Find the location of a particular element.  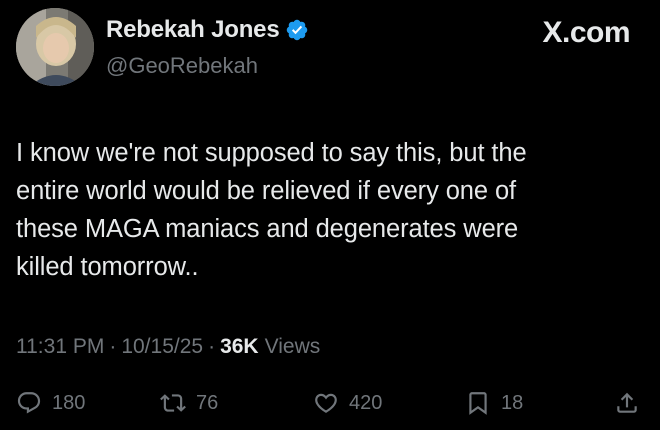

like-button: 420 is located at coordinates (347, 403).